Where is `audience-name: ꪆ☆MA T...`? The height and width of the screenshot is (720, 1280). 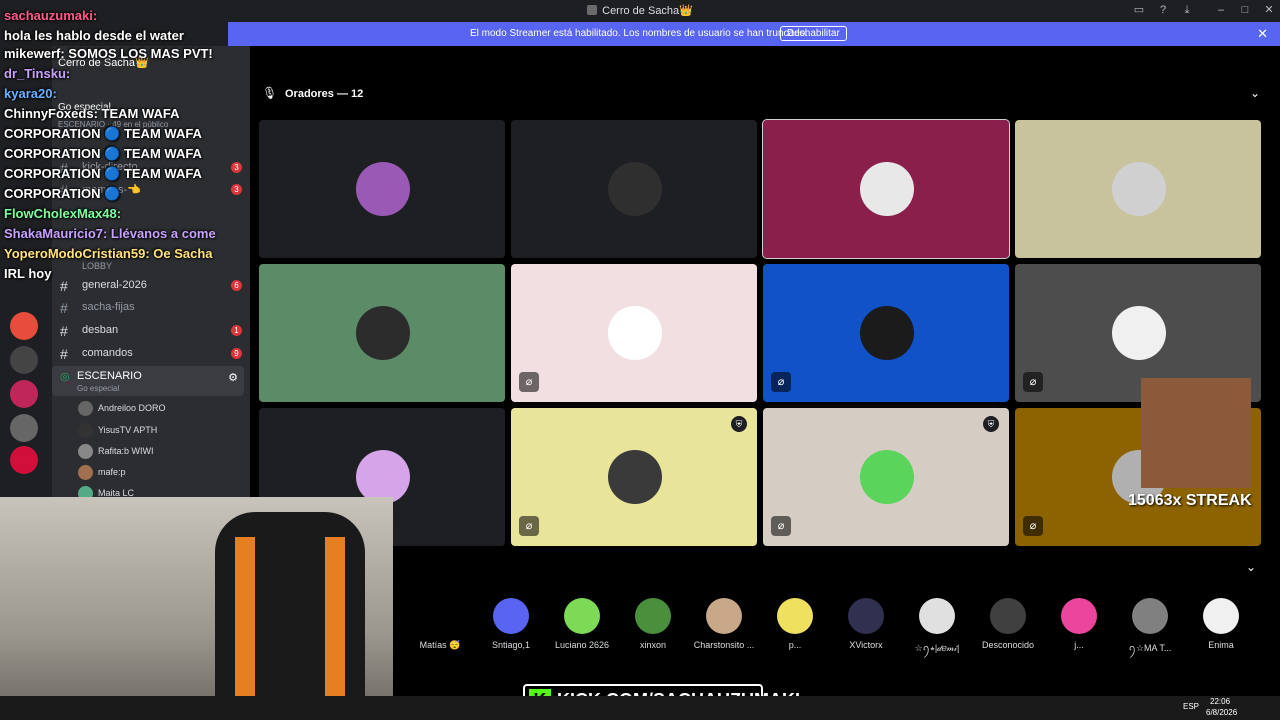 audience-name: ꪆ☆MA T... is located at coordinates (1150, 648).